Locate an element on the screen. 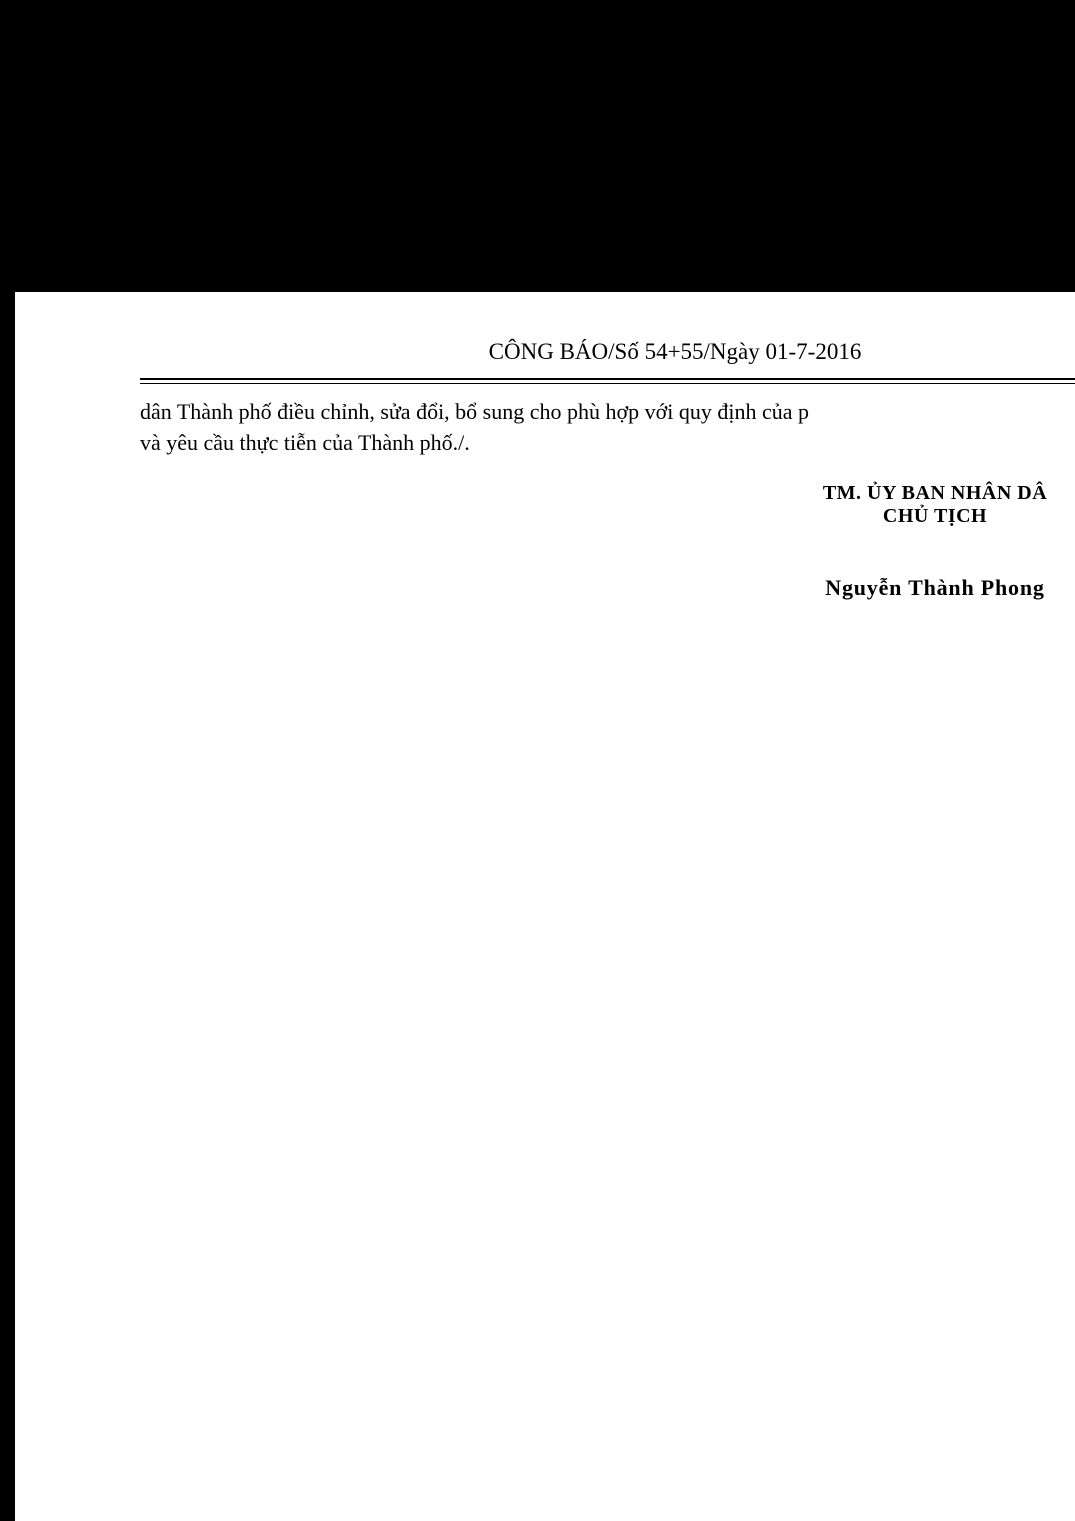 The width and height of the screenshot is (1075, 1521). body-text-line-2: và yêu cầu thực tiễn của Thành phố./. is located at coordinates (305, 442).